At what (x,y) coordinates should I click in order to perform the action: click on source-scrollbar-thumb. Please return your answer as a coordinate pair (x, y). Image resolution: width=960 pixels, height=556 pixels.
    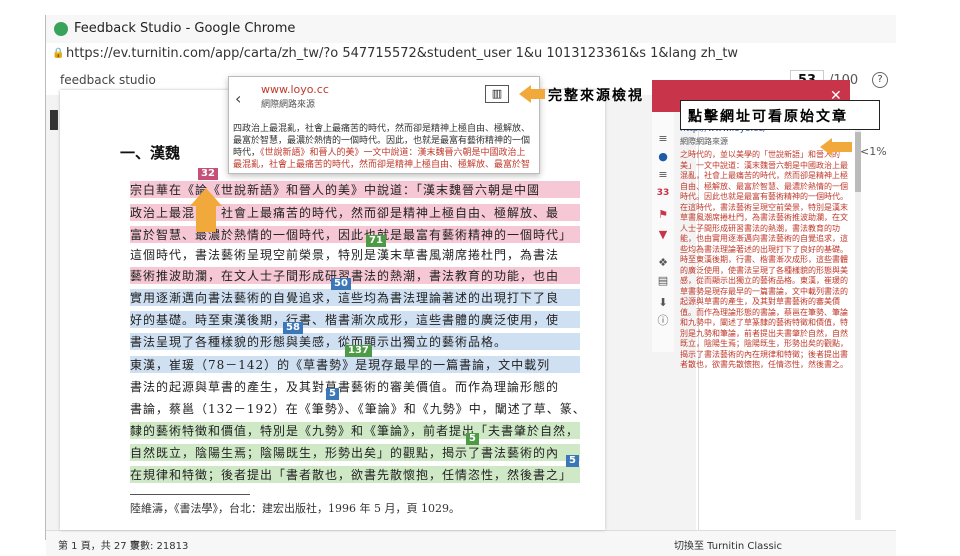
    Looking at the image, I should click on (858, 162).